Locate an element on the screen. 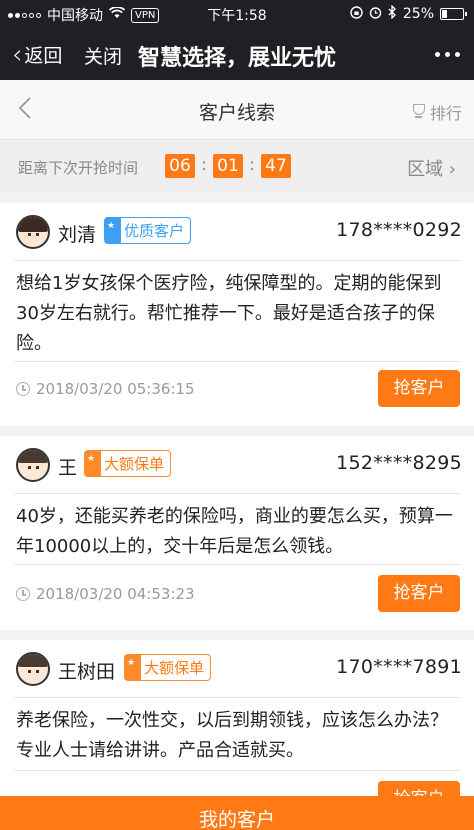 This screenshot has width=474, height=830. lead-timestamp: 2018/03/20 05:36:15 is located at coordinates (105, 389).